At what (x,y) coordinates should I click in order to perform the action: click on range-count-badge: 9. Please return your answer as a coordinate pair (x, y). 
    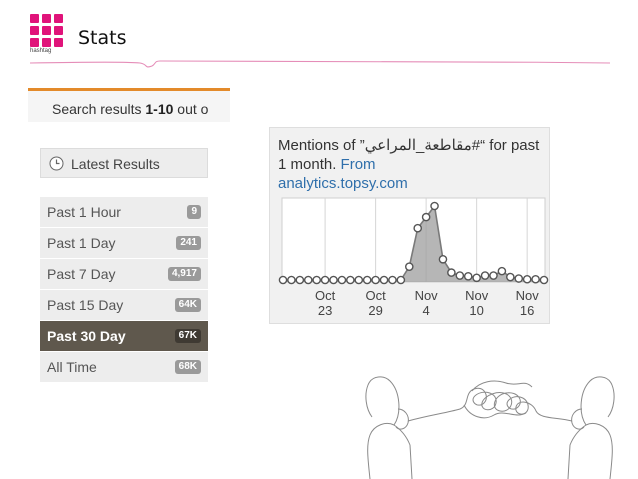
    Looking at the image, I should click on (194, 212).